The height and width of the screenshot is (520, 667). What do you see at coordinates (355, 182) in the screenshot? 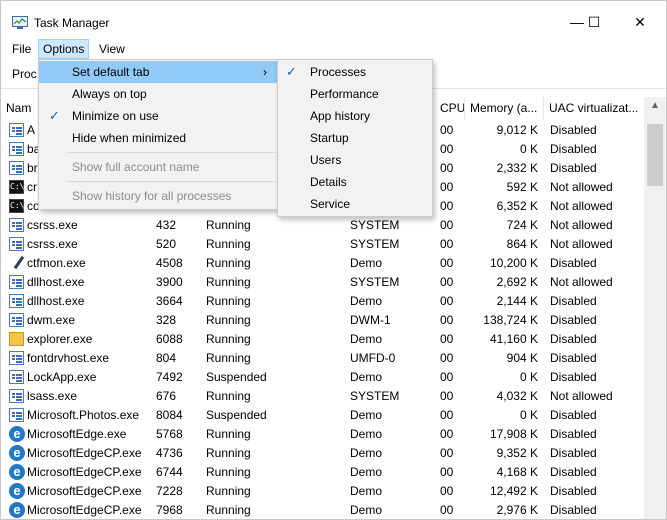
I see `submenu-item-details: Details` at bounding box center [355, 182].